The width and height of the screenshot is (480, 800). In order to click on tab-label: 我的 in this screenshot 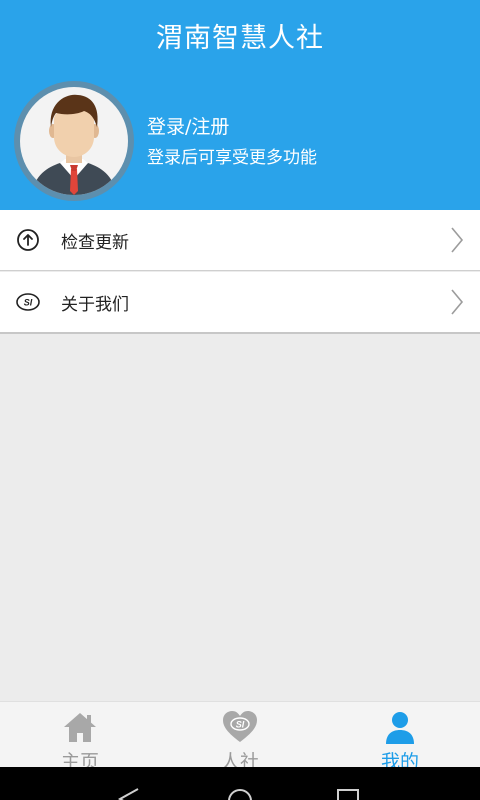, I will do `click(399, 759)`.